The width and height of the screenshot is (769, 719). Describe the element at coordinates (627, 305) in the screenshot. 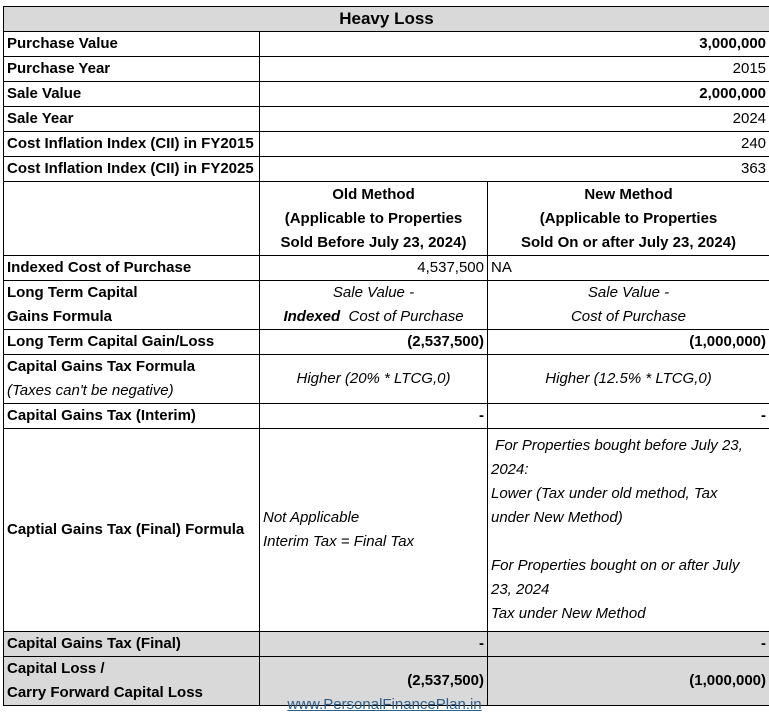

I see `ltcg-formula-new: Sale Value - Cost of Purchase` at that location.